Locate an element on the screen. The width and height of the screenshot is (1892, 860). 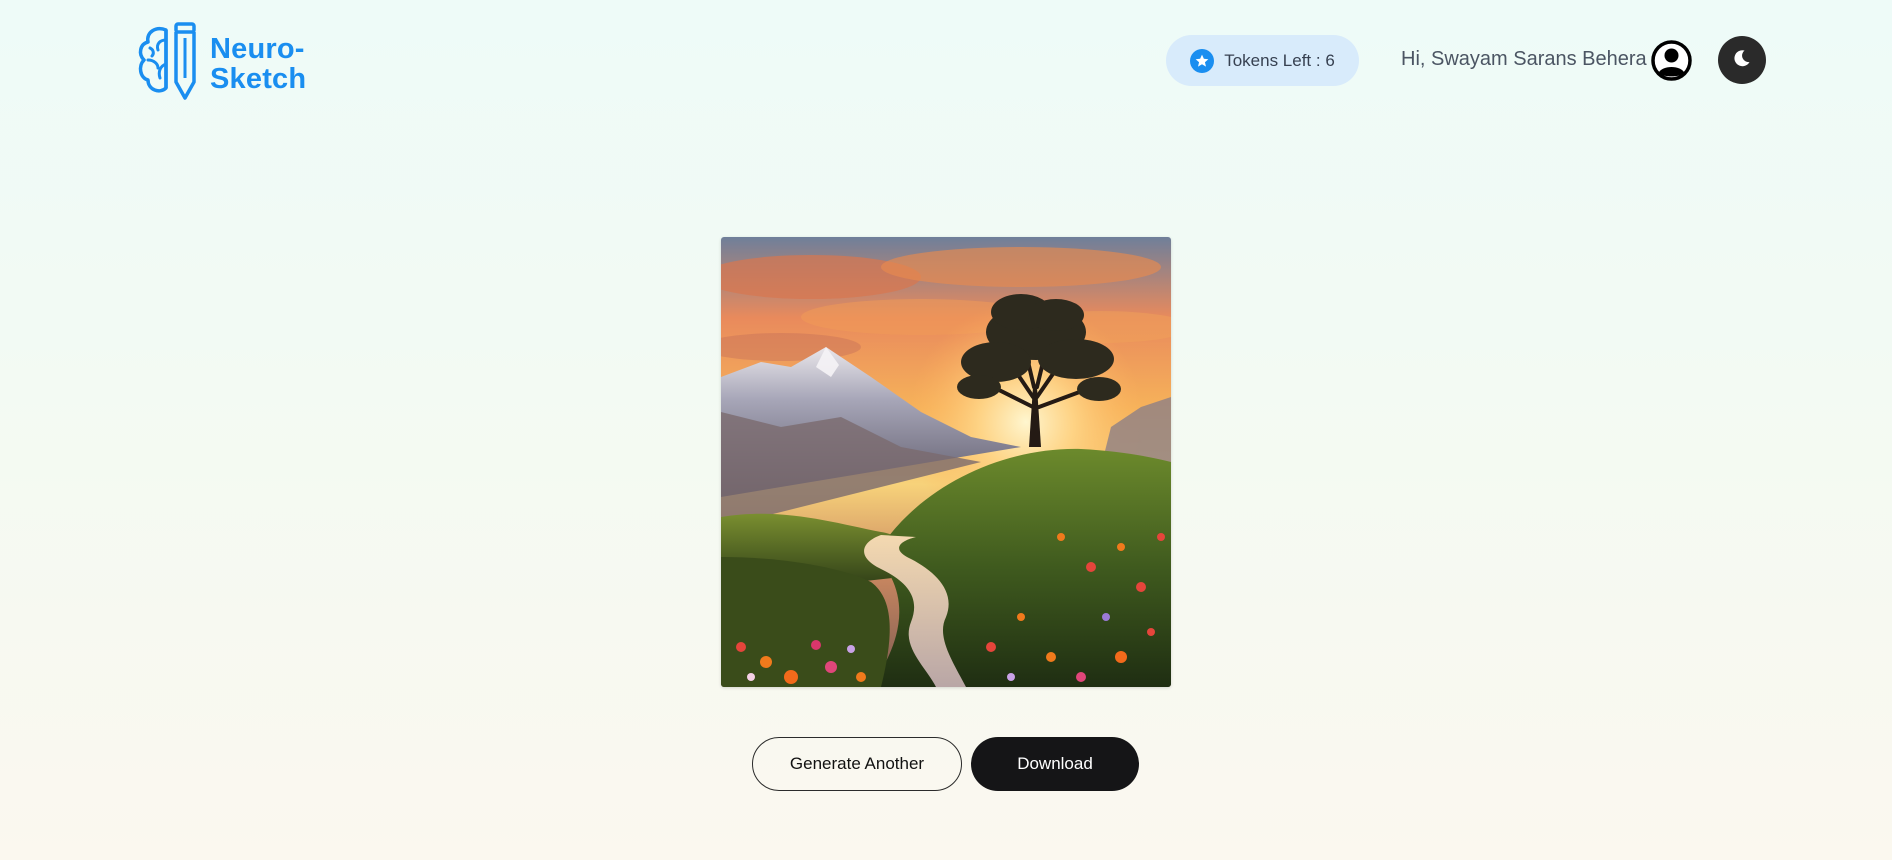
moon-icon is located at coordinates (1742, 60).